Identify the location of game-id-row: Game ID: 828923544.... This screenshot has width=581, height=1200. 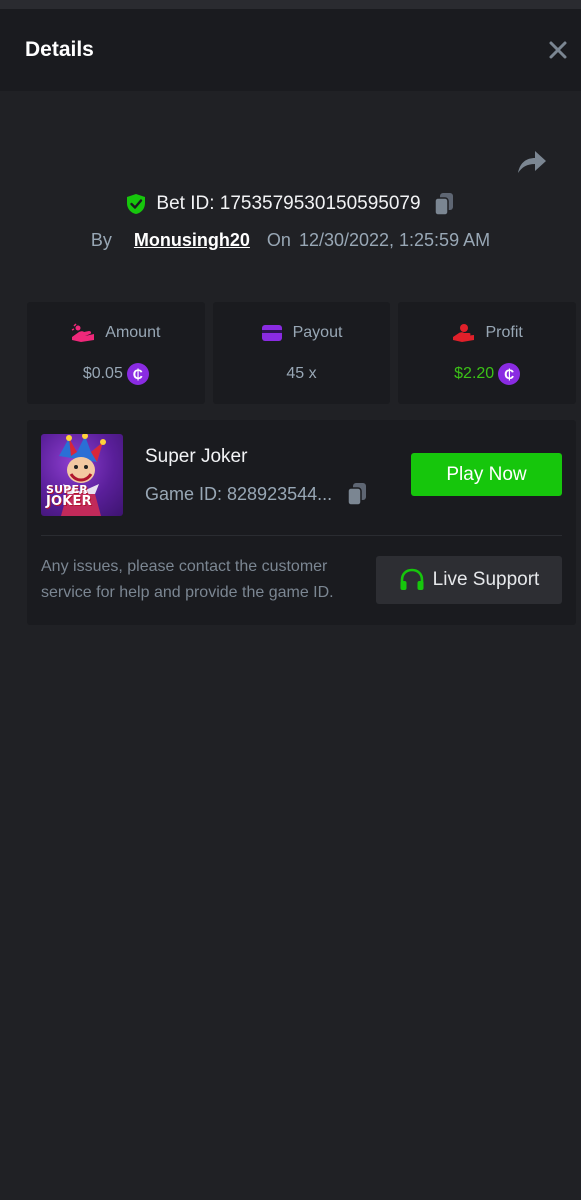
(256, 494).